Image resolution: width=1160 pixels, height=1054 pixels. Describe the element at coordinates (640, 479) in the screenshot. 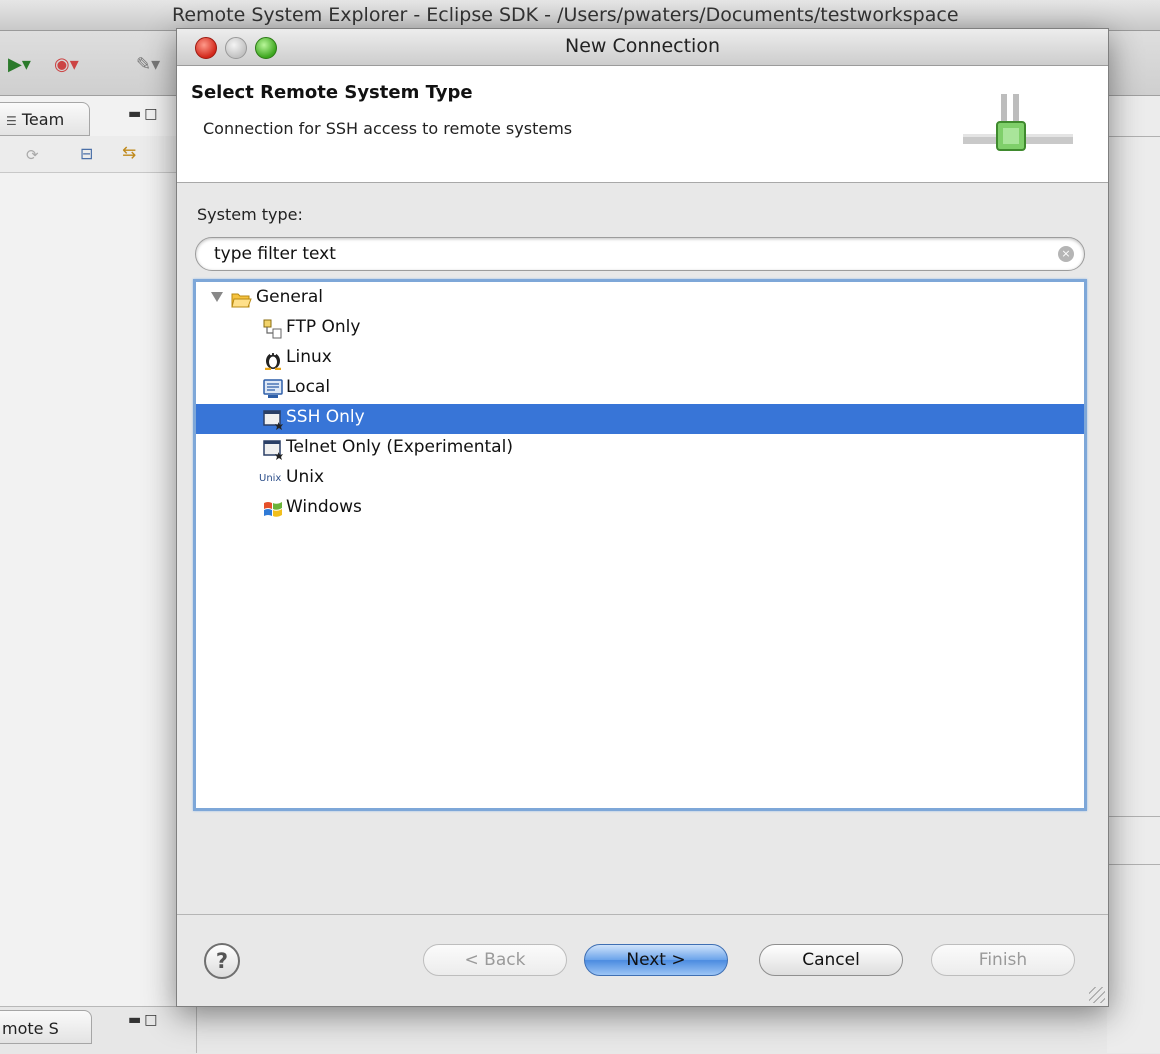

I see `tree-item-unix: Unix Unix` at that location.